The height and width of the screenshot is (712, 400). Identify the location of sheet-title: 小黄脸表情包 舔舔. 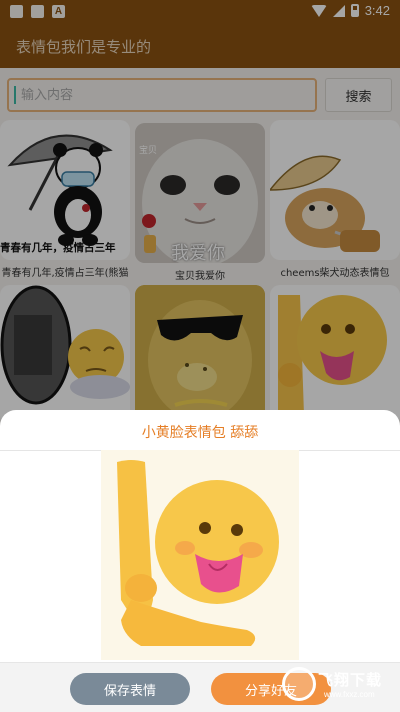
(200, 433).